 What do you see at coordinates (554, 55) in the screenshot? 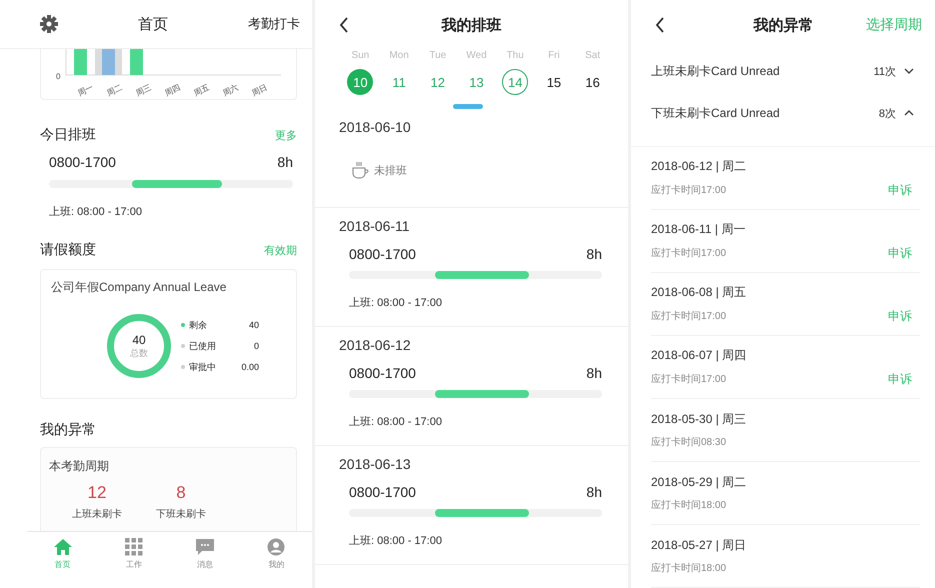
I see `weekday-label: Fri` at bounding box center [554, 55].